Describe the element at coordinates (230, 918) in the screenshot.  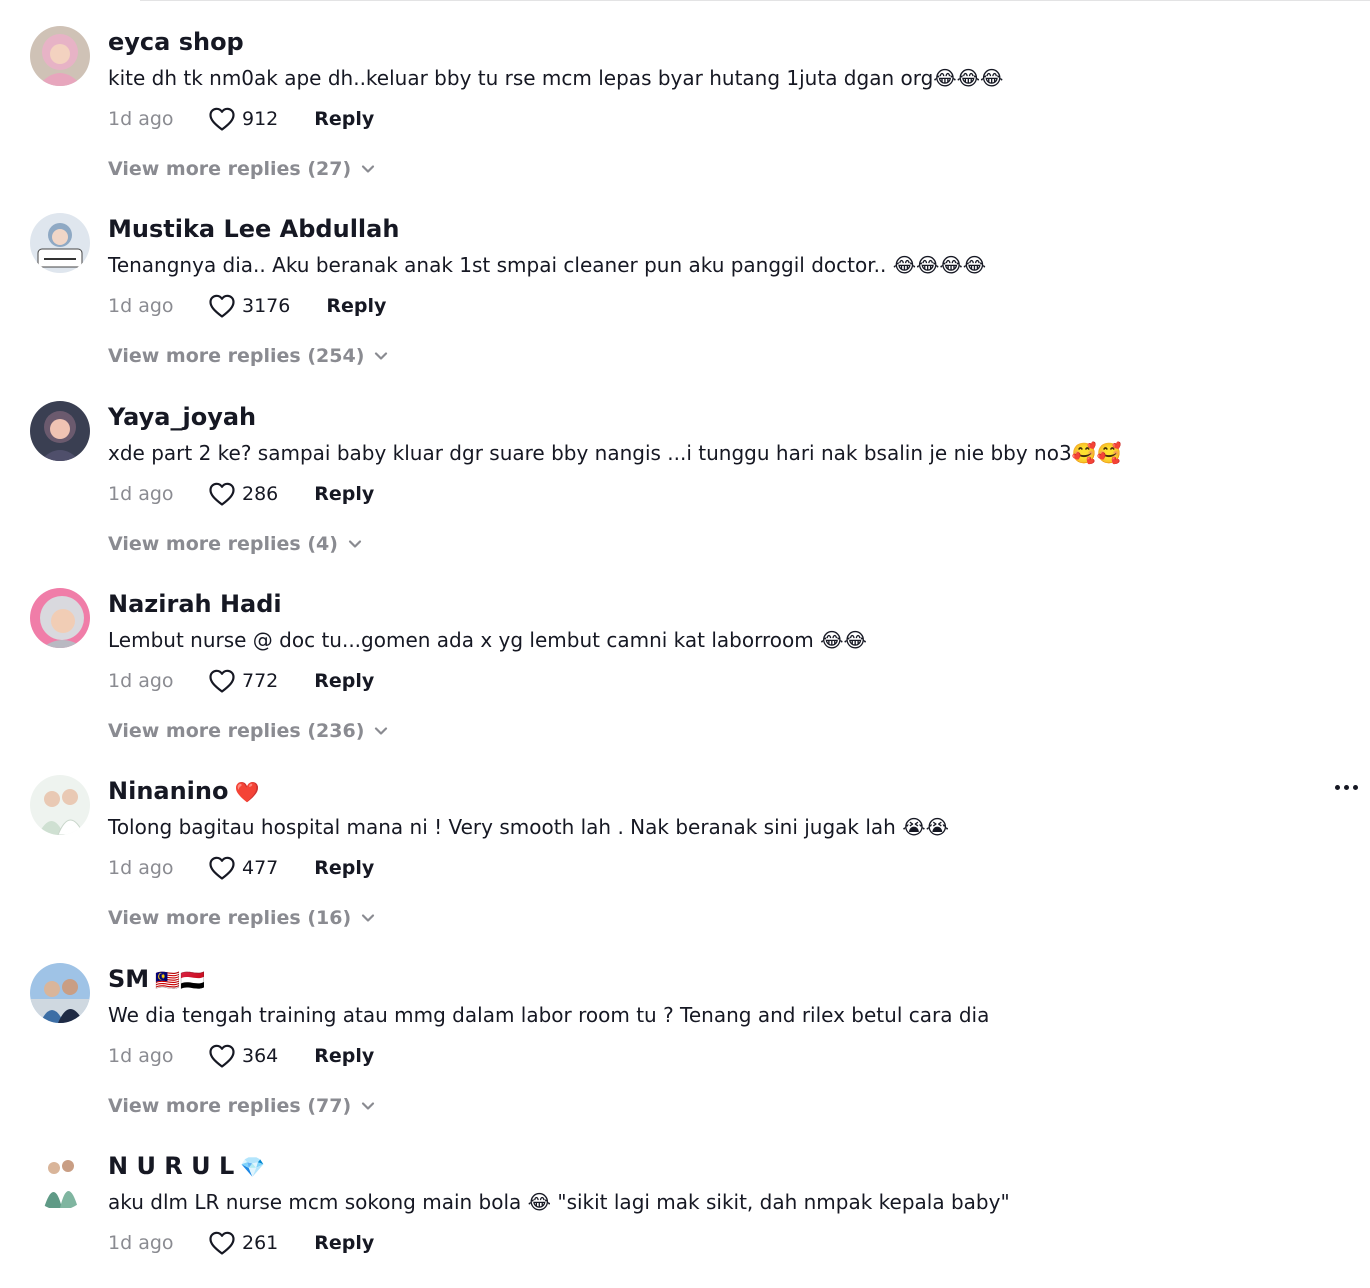
I see `view-more-replies-label: View more replies (16)` at that location.